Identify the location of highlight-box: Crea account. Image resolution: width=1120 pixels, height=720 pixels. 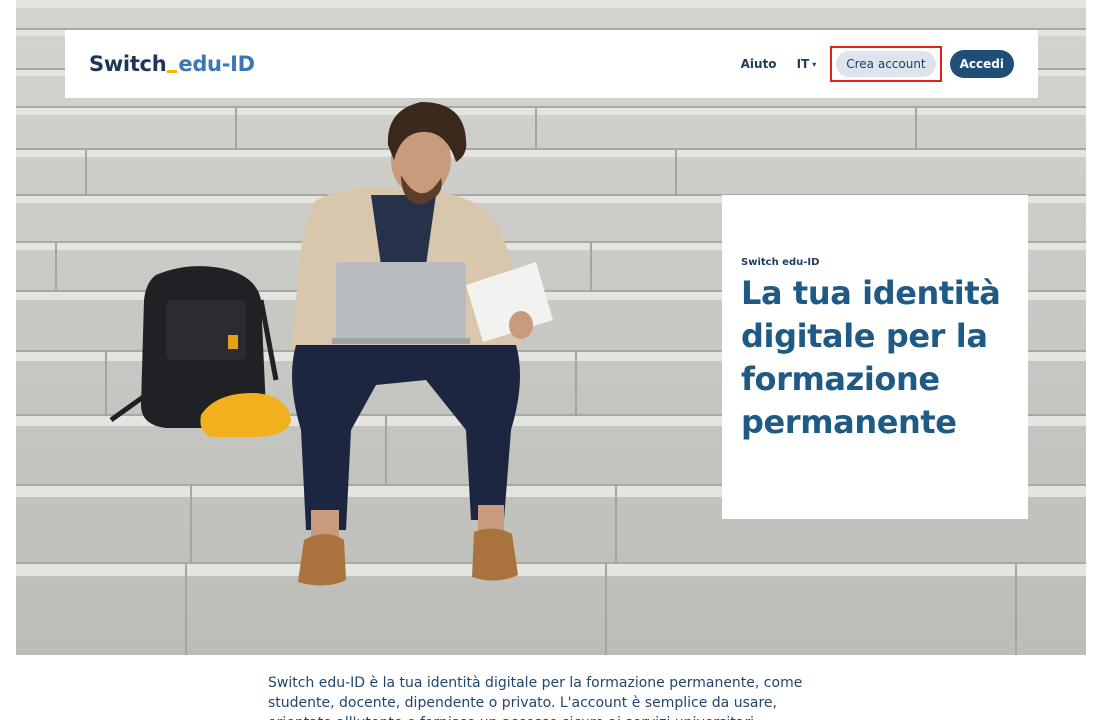
(886, 64).